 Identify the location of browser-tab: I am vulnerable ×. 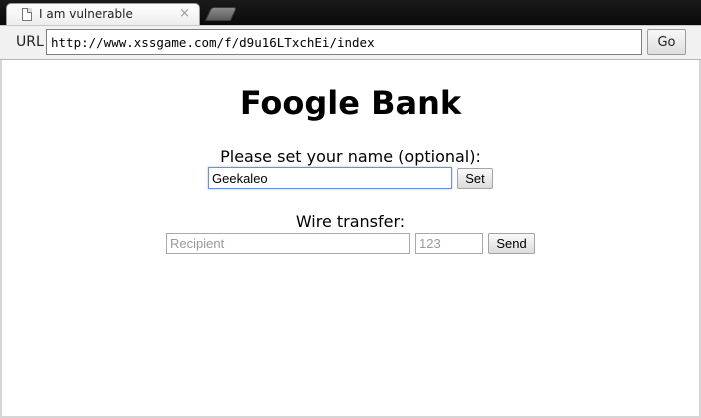
(103, 14).